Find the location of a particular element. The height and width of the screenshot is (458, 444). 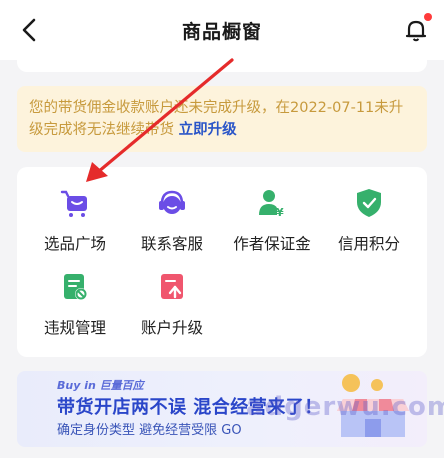

banner-brand: Buy in 巨量百应 is located at coordinates (100, 385).